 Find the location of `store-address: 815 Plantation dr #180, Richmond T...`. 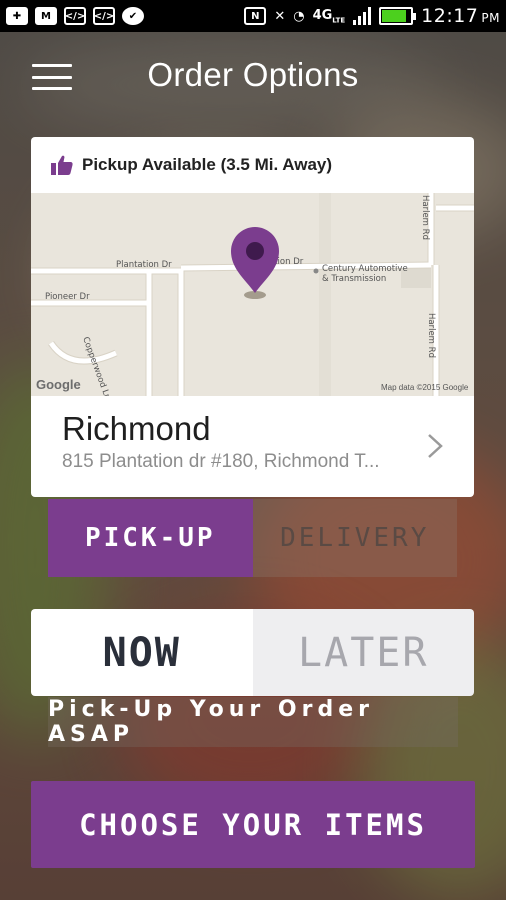

store-address: 815 Plantation dr #180, Richmond T... is located at coordinates (221, 461).